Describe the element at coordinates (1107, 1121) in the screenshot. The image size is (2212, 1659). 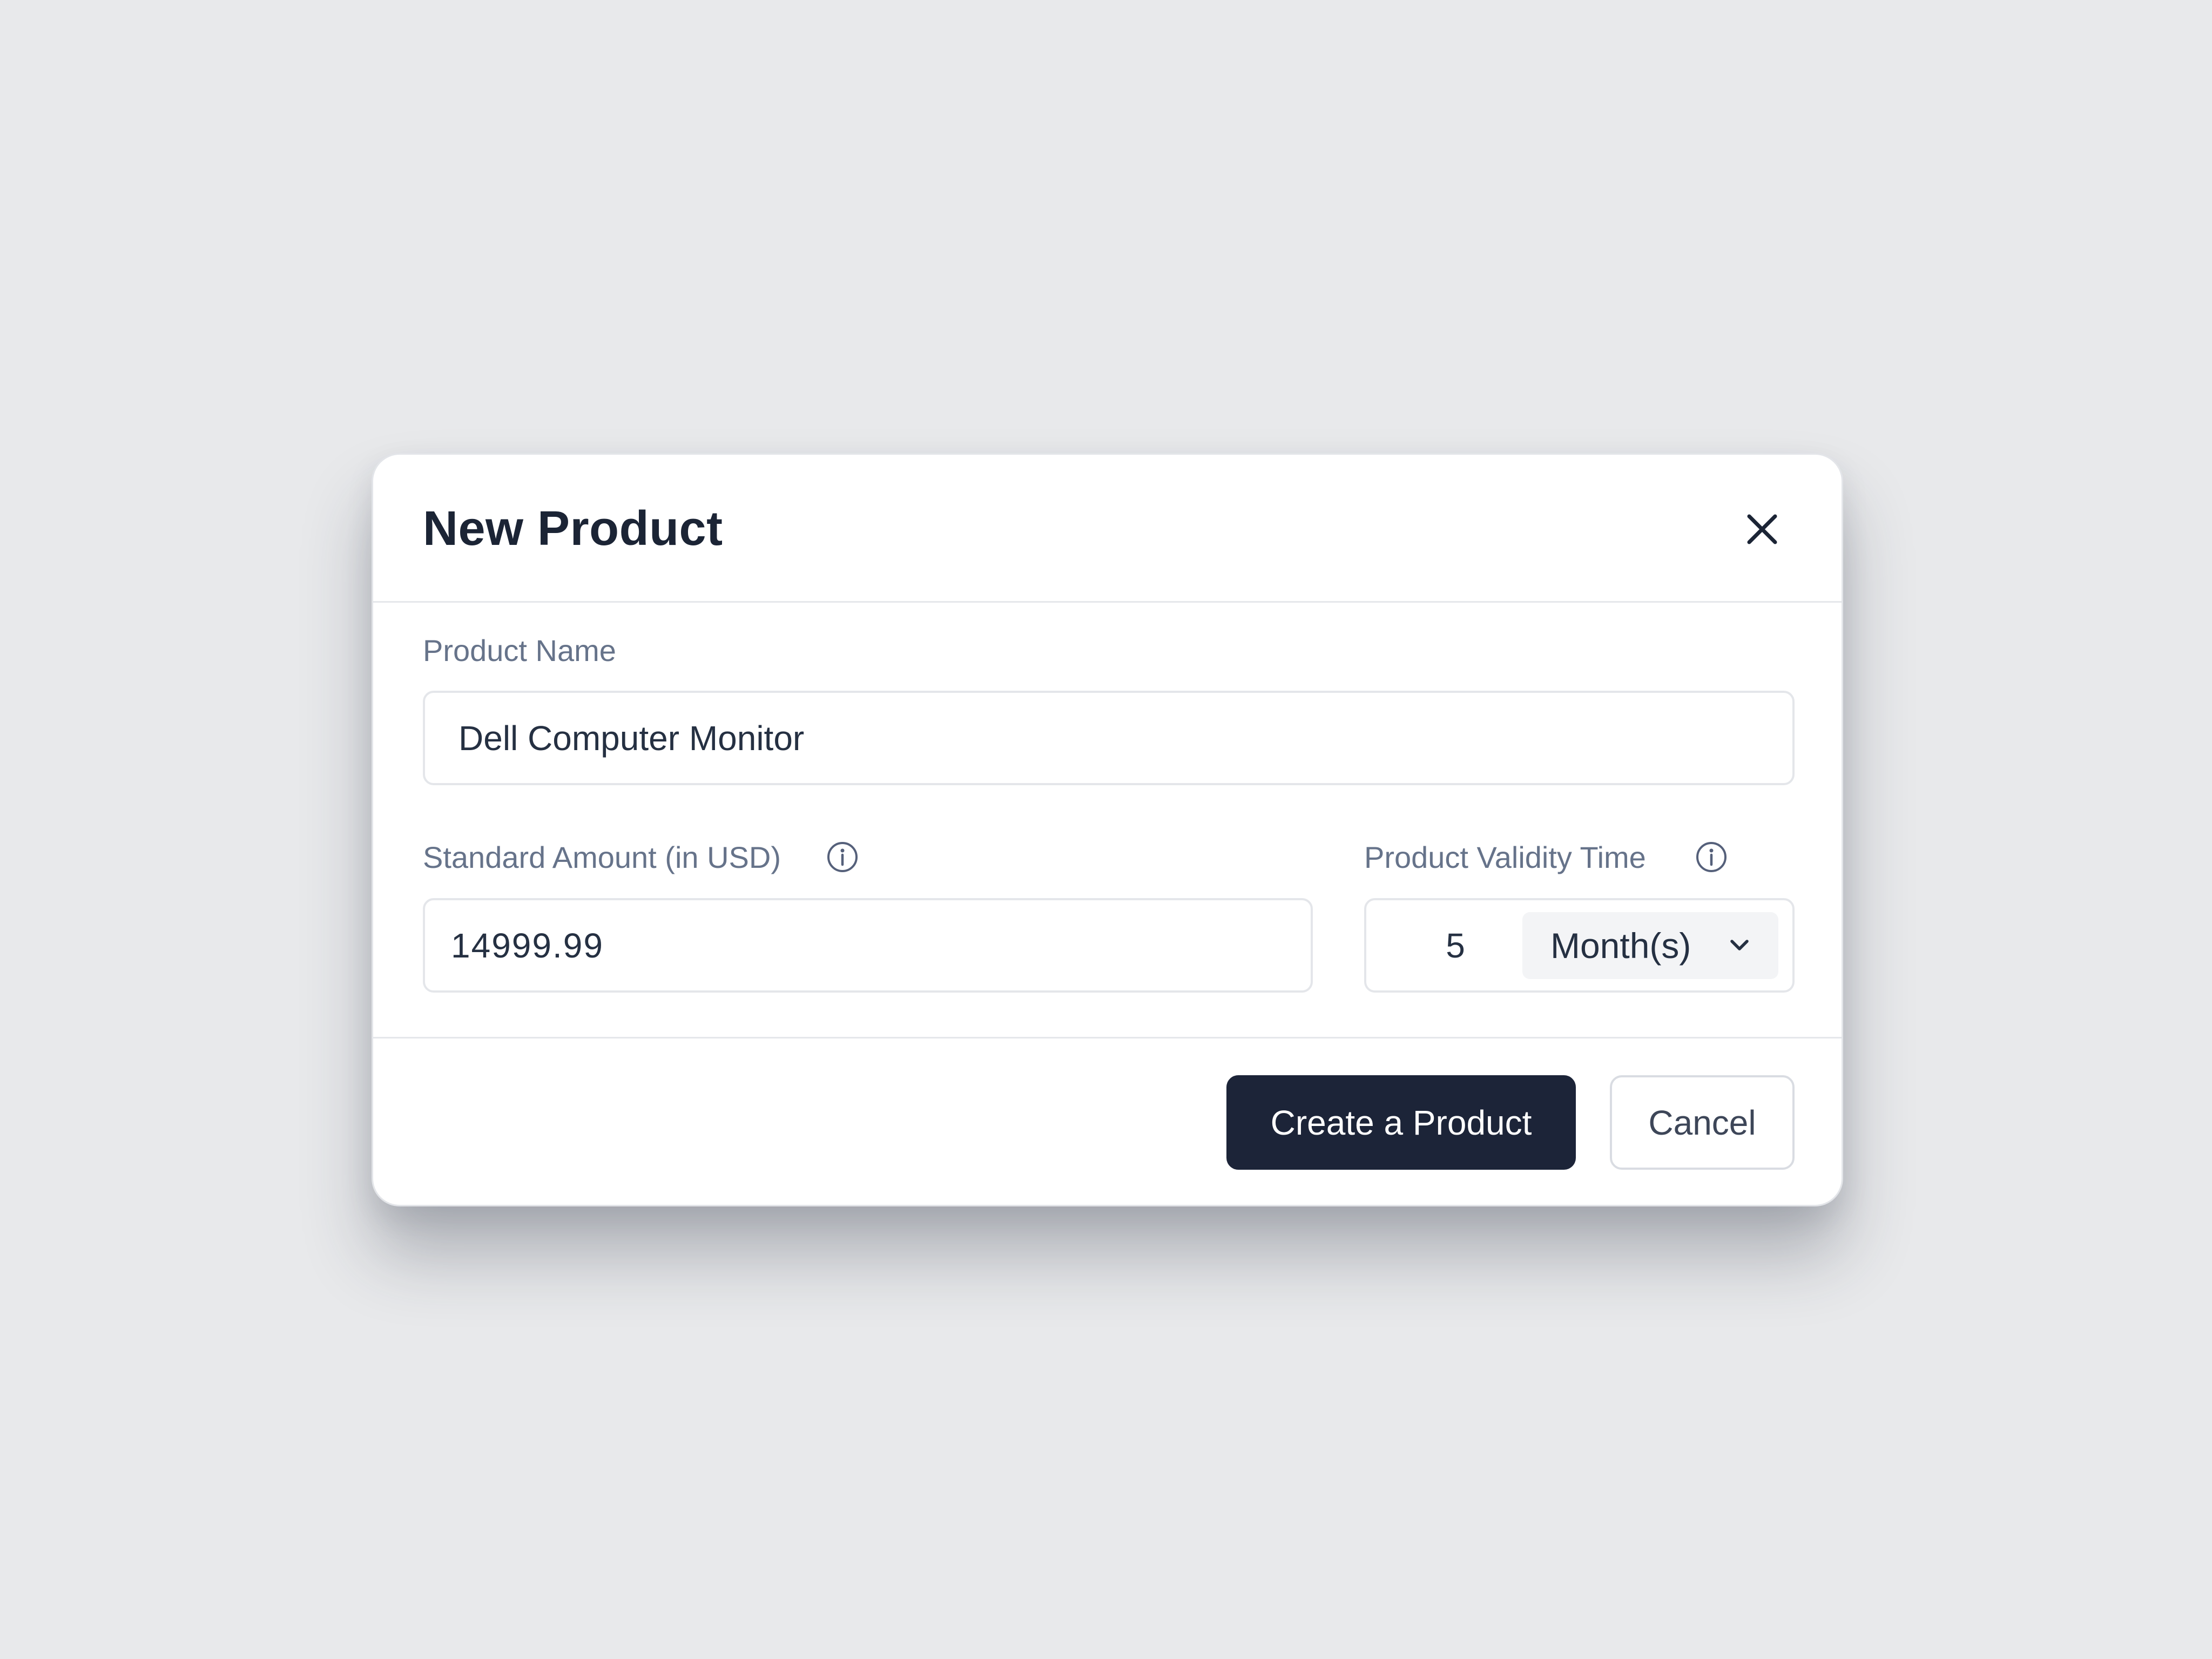
I see `dialog-footer: Create a Product Cancel` at that location.